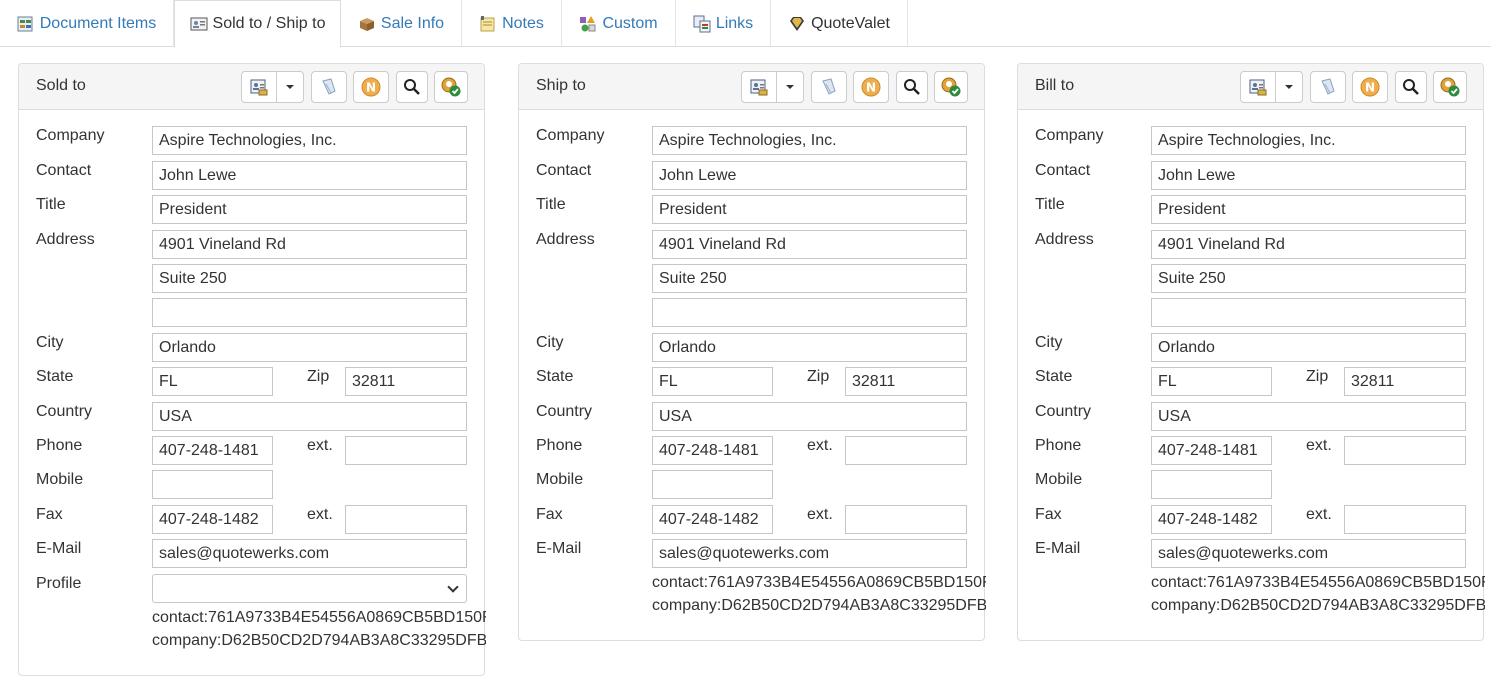 The height and width of the screenshot is (695, 1491). What do you see at coordinates (723, 23) in the screenshot?
I see `tab-links: Links` at bounding box center [723, 23].